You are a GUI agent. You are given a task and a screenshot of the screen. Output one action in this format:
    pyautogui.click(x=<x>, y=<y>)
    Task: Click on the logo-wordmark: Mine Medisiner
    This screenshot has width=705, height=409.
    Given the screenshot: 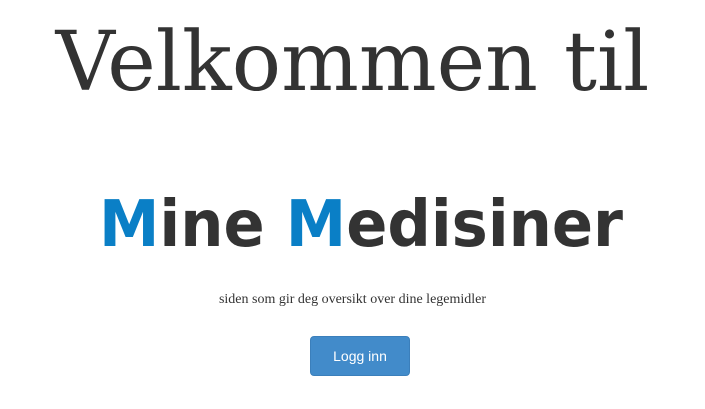 What is the action you would take?
    pyautogui.click(x=361, y=222)
    